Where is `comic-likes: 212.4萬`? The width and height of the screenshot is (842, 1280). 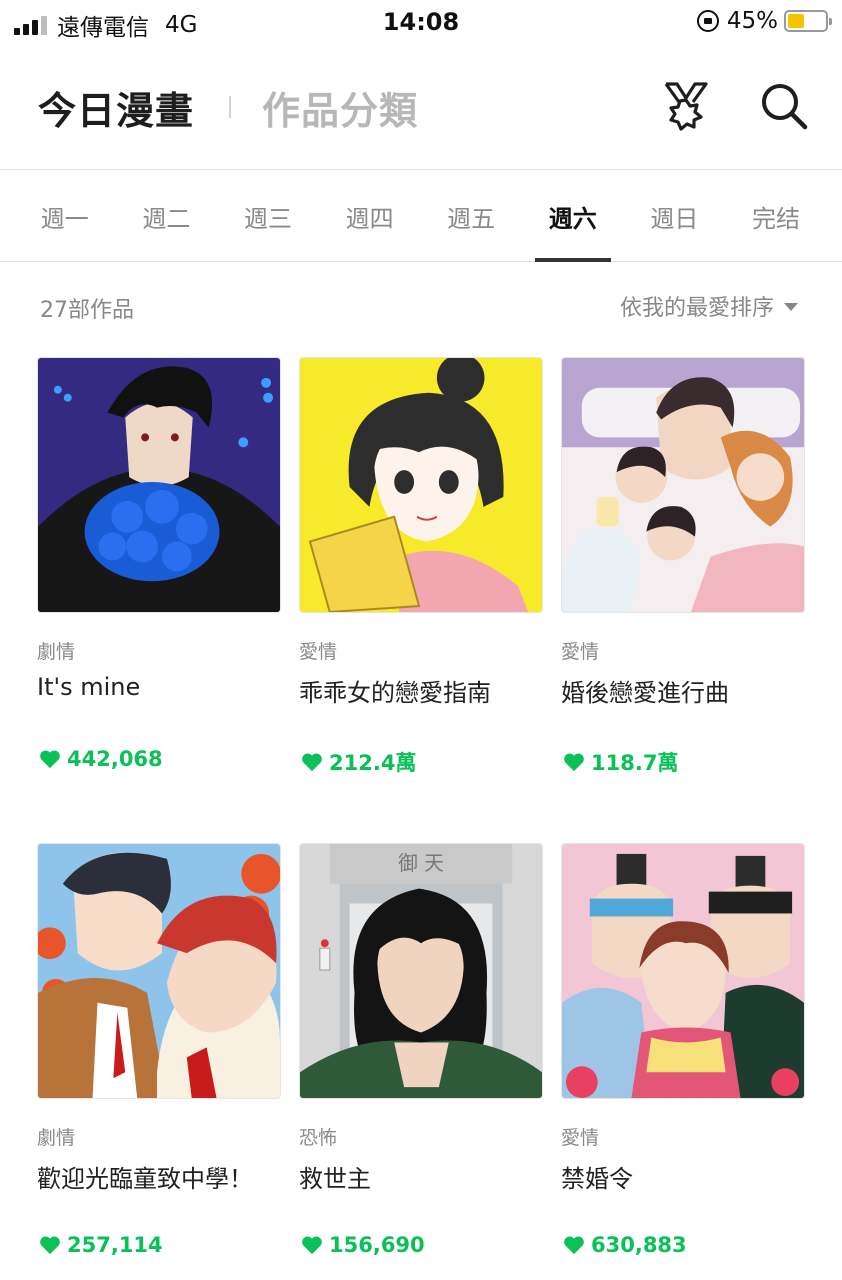
comic-likes: 212.4萬 is located at coordinates (358, 762).